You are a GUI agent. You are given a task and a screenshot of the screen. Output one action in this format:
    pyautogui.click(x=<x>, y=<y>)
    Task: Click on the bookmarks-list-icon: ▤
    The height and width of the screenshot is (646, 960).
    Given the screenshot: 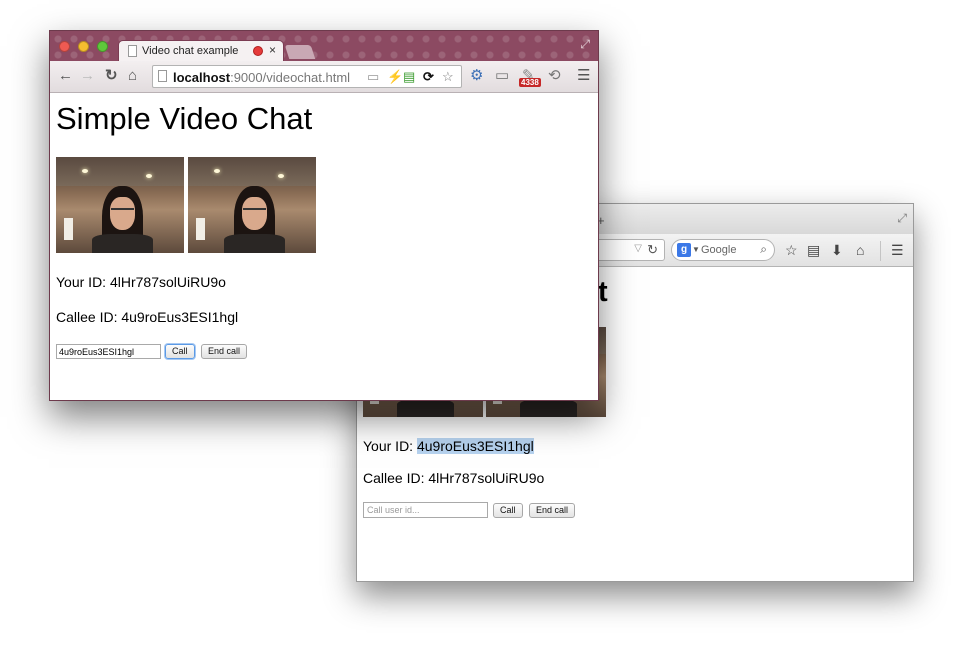 What is the action you would take?
    pyautogui.click(x=813, y=250)
    